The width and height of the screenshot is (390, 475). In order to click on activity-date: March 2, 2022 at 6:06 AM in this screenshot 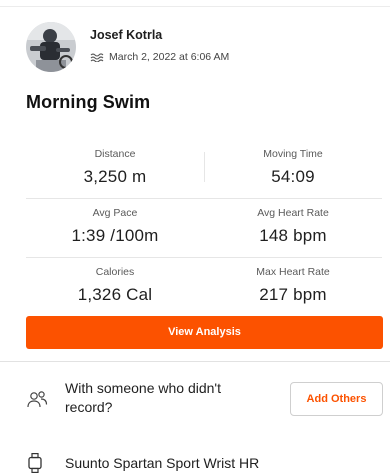, I will do `click(169, 57)`.